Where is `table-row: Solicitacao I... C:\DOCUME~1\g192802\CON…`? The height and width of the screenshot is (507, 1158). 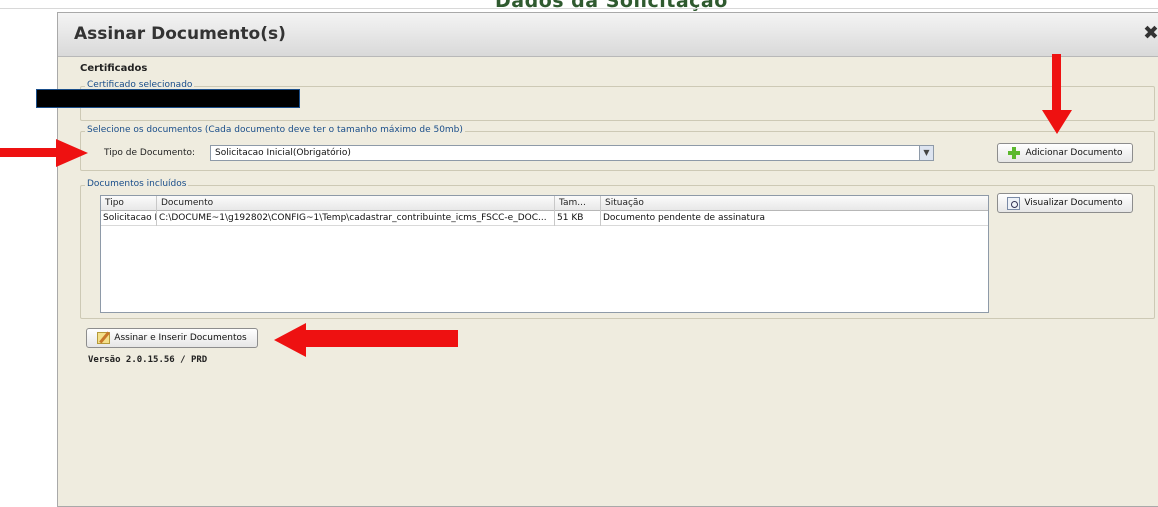
table-row: Solicitacao I... C:\DOCUME~1\g192802\CON… is located at coordinates (544, 218).